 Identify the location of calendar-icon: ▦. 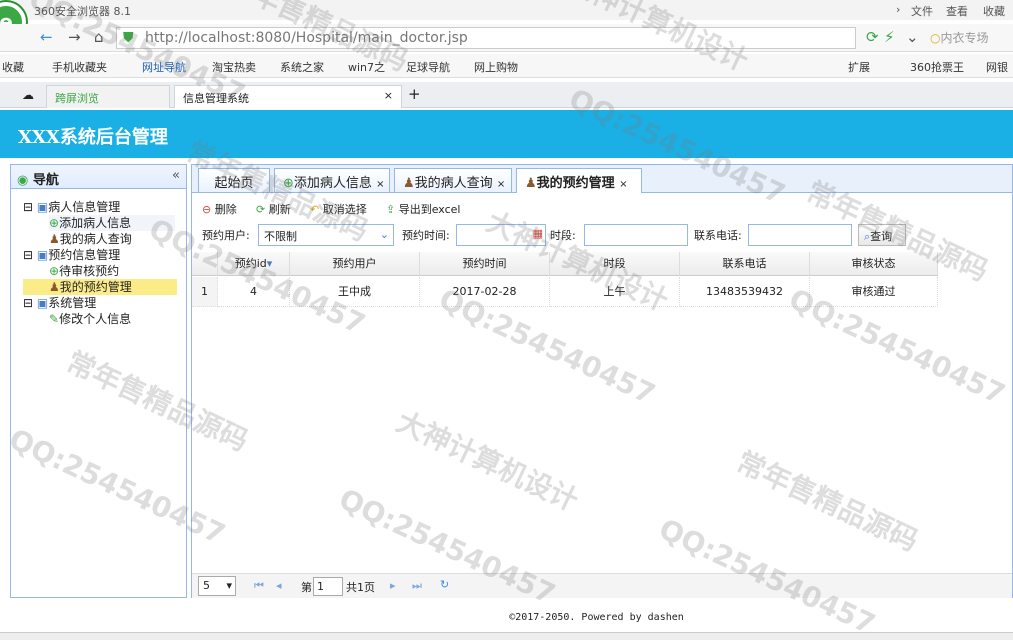
(538, 233).